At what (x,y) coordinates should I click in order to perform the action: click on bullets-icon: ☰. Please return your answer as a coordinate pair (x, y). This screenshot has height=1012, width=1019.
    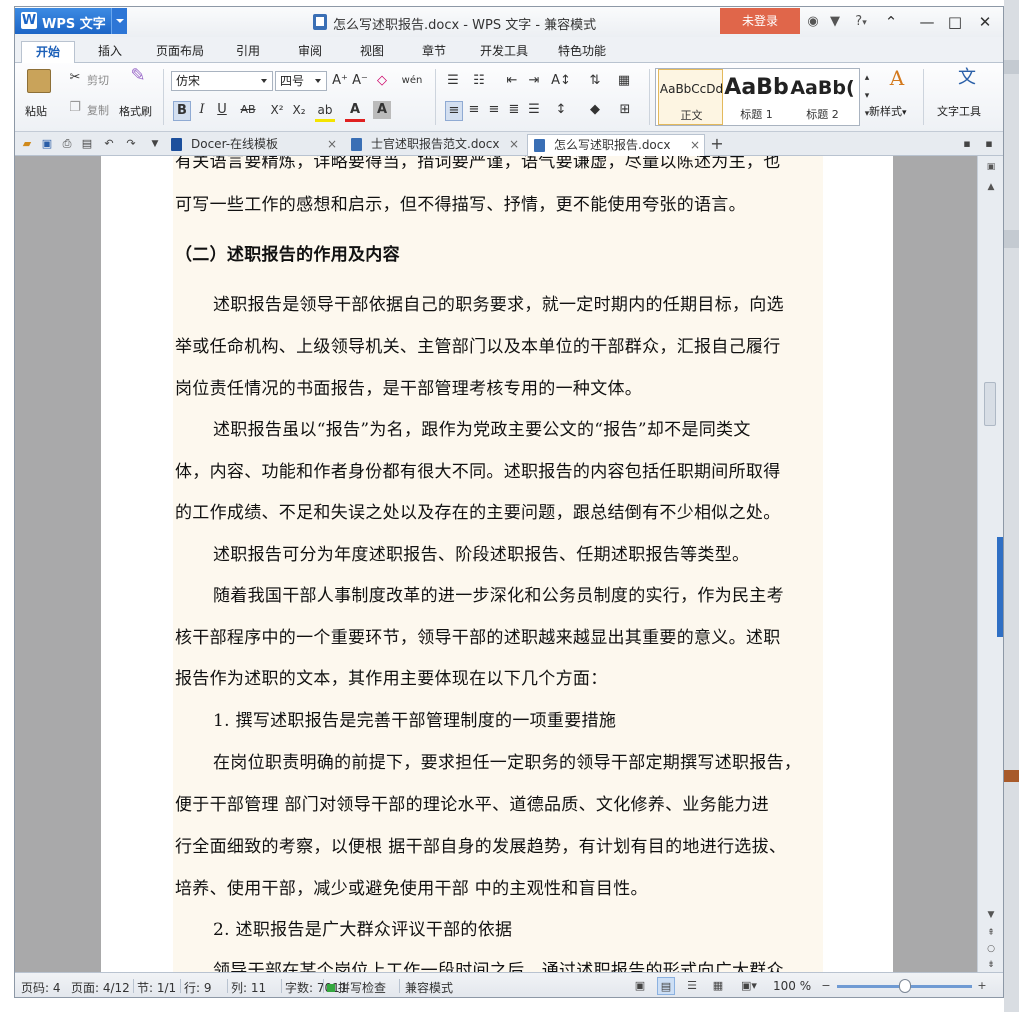
    Looking at the image, I should click on (453, 81).